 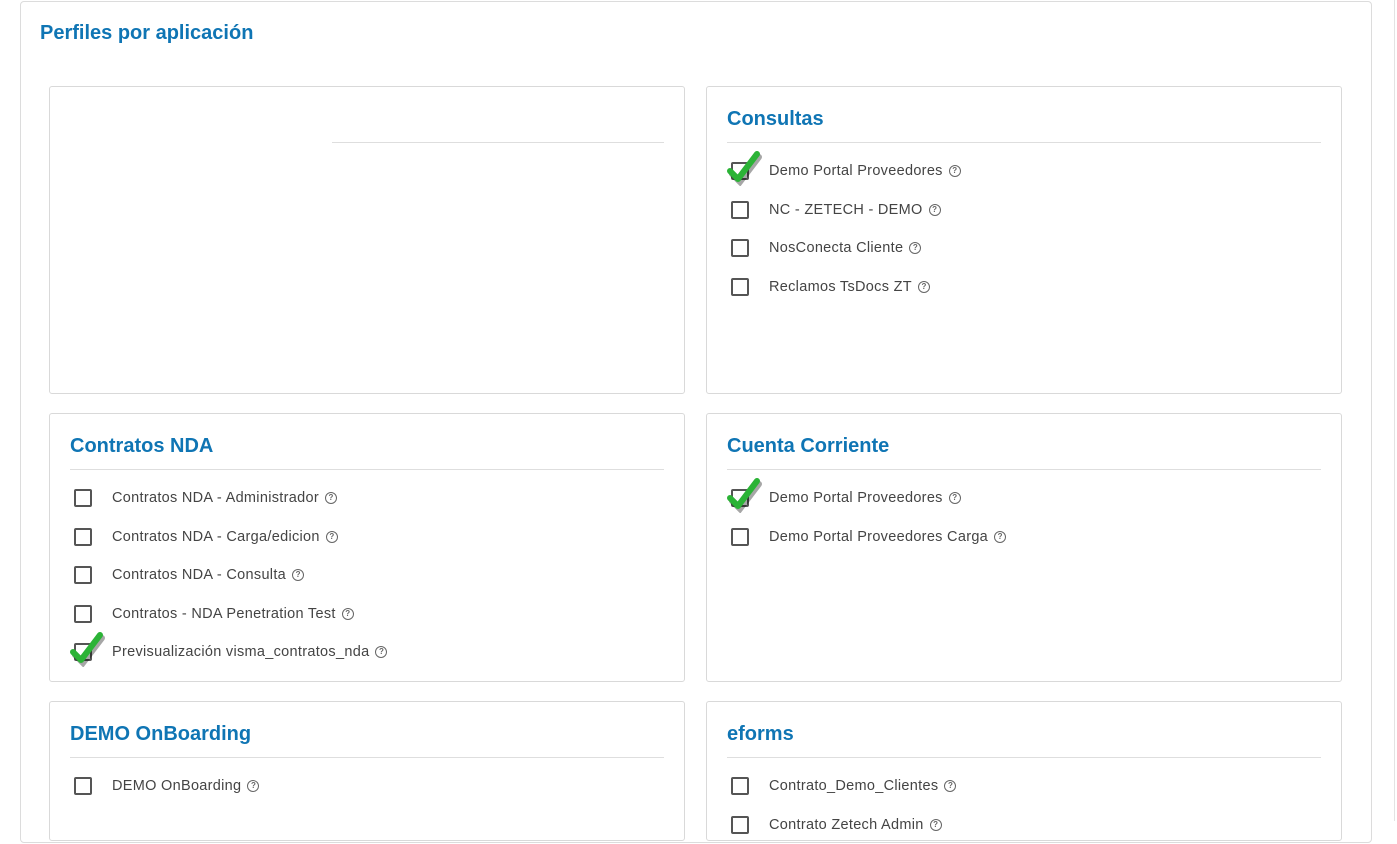 I want to click on card-demo-onboarding: DEMO OnBoarding DEMO OnBoarding?, so click(x=367, y=771).